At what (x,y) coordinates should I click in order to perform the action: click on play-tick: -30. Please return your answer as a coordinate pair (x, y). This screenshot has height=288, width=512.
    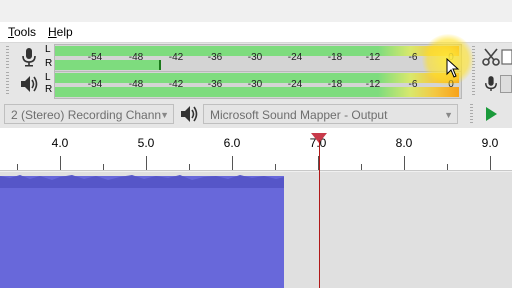
    Looking at the image, I should click on (255, 84).